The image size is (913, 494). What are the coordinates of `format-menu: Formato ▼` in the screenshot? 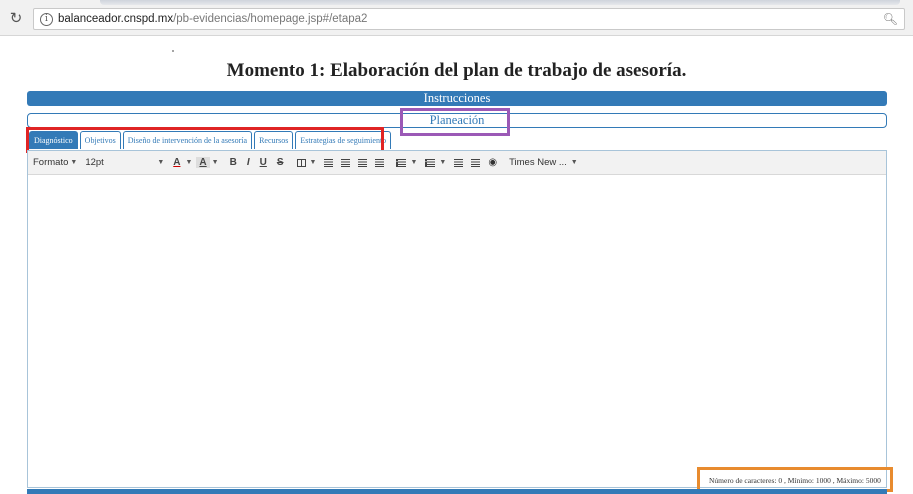 It's located at (55, 163).